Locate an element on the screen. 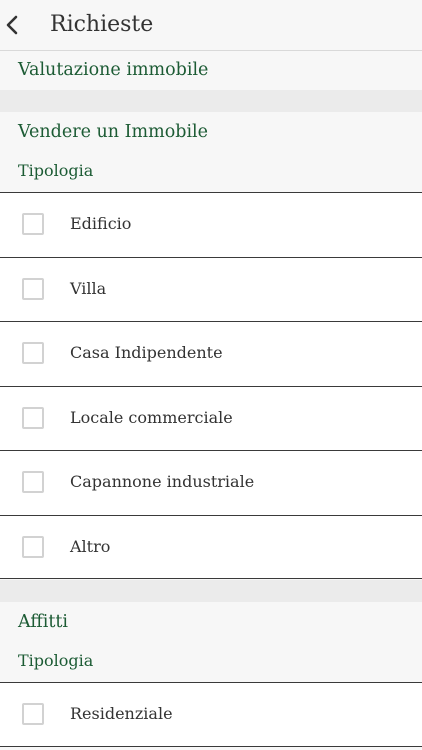 The height and width of the screenshot is (750, 422). chevron-left-icon is located at coordinates (12, 25).